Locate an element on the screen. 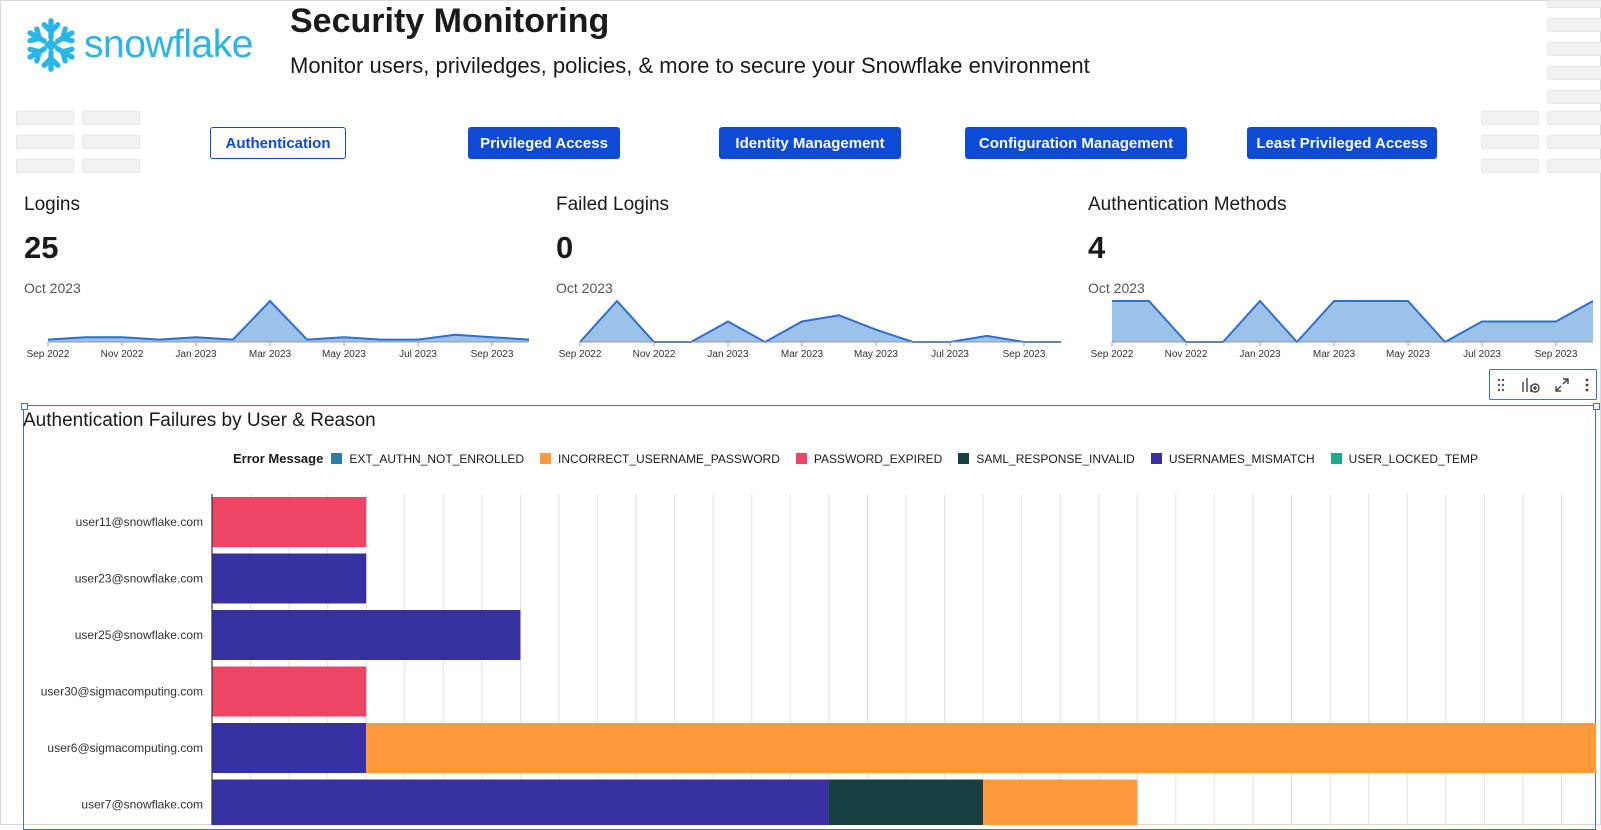 The image size is (1601, 830). legend-title: Error Message is located at coordinates (278, 458).